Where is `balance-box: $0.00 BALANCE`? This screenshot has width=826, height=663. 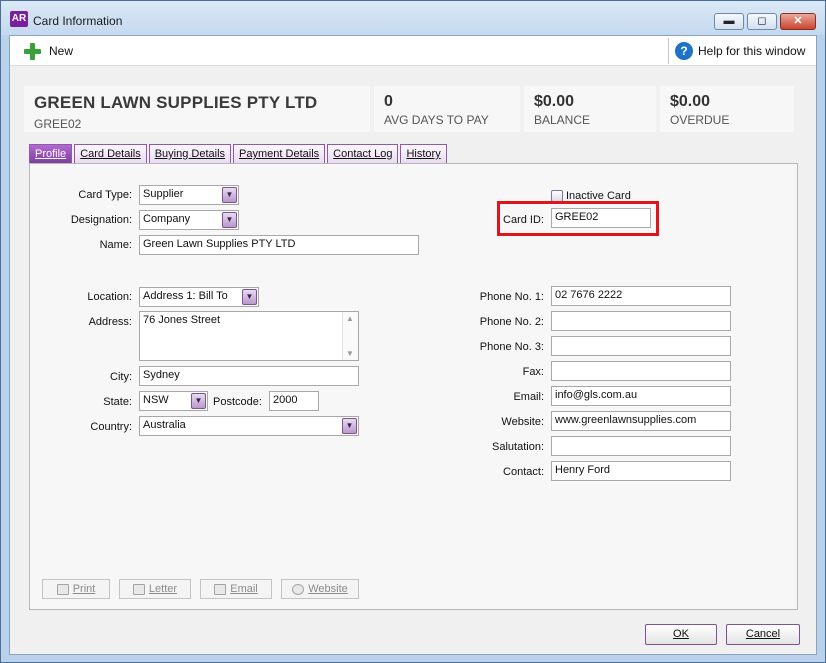
balance-box: $0.00 BALANCE is located at coordinates (590, 109).